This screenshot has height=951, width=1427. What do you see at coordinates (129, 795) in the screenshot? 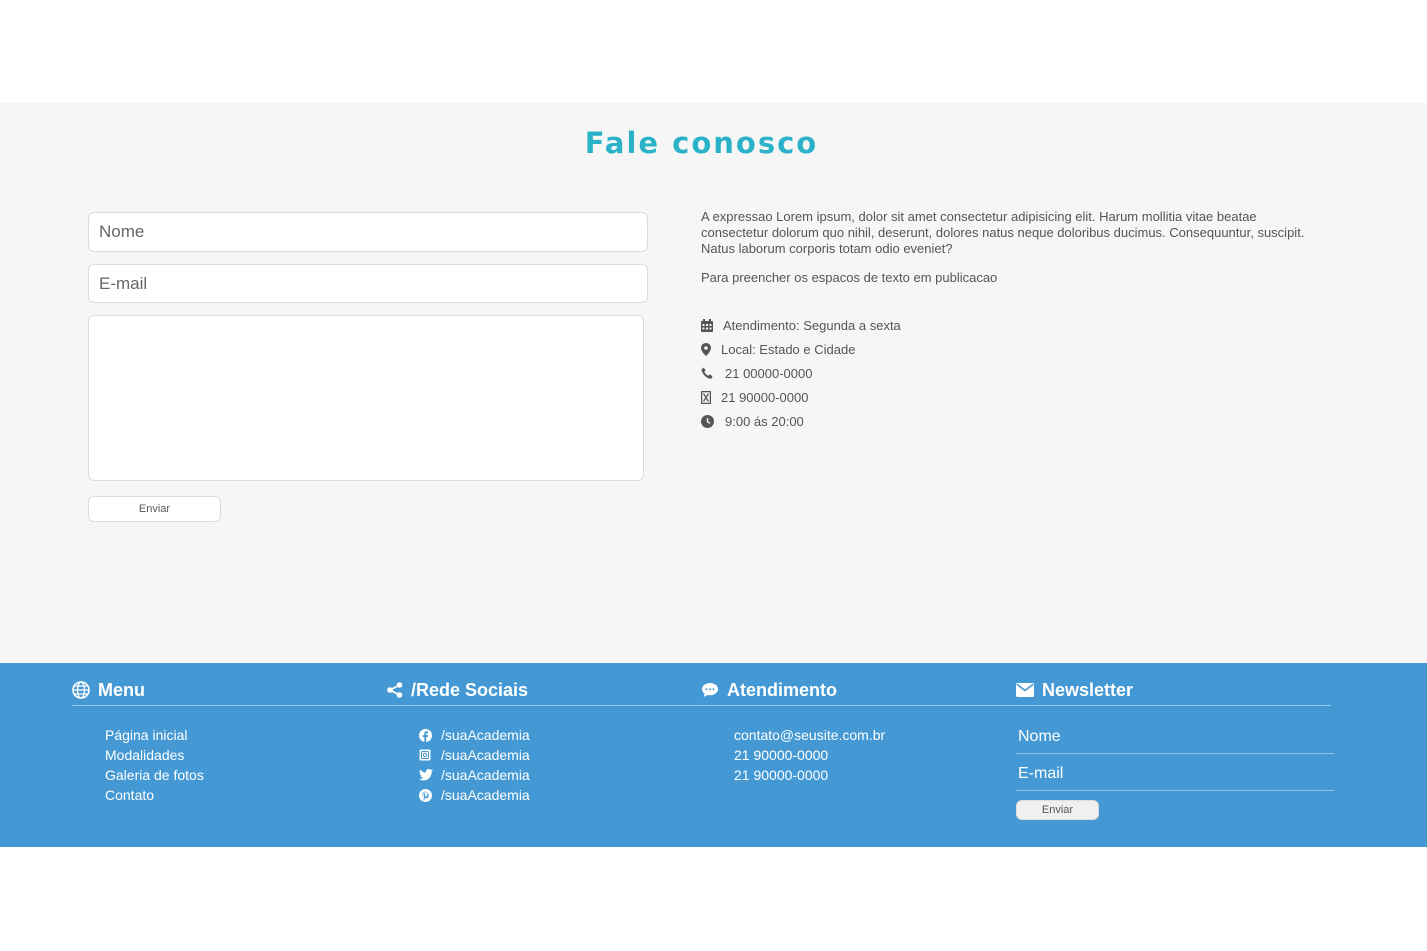
I see `footer-menu-link: Contato` at bounding box center [129, 795].